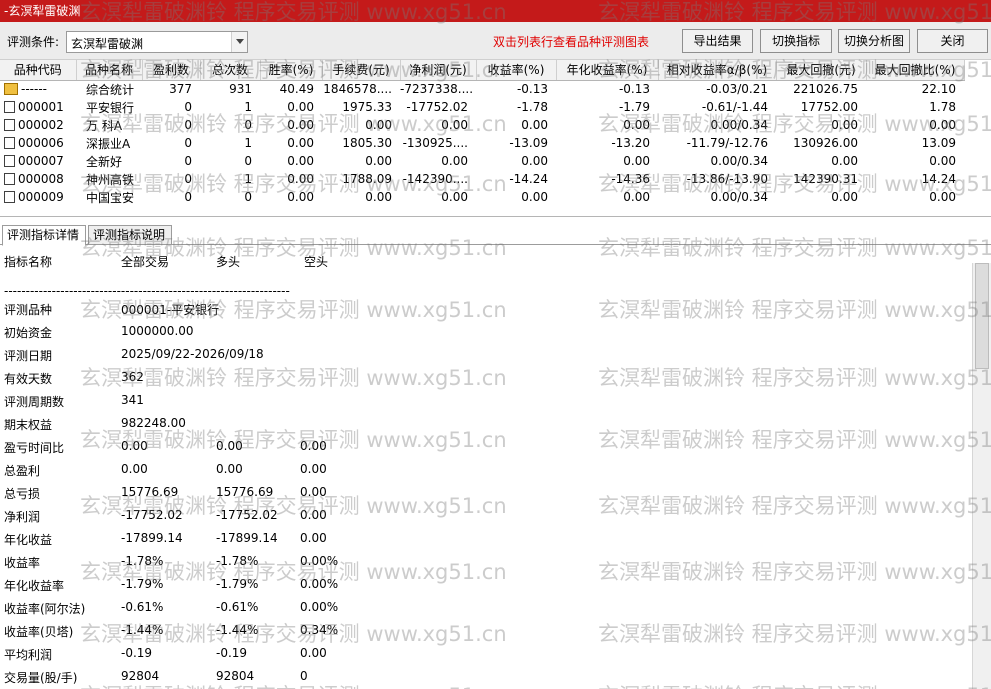 This screenshot has width=991, height=689. Describe the element at coordinates (727, 143) in the screenshot. I see `table-cell: -11.79/-12.76` at that location.